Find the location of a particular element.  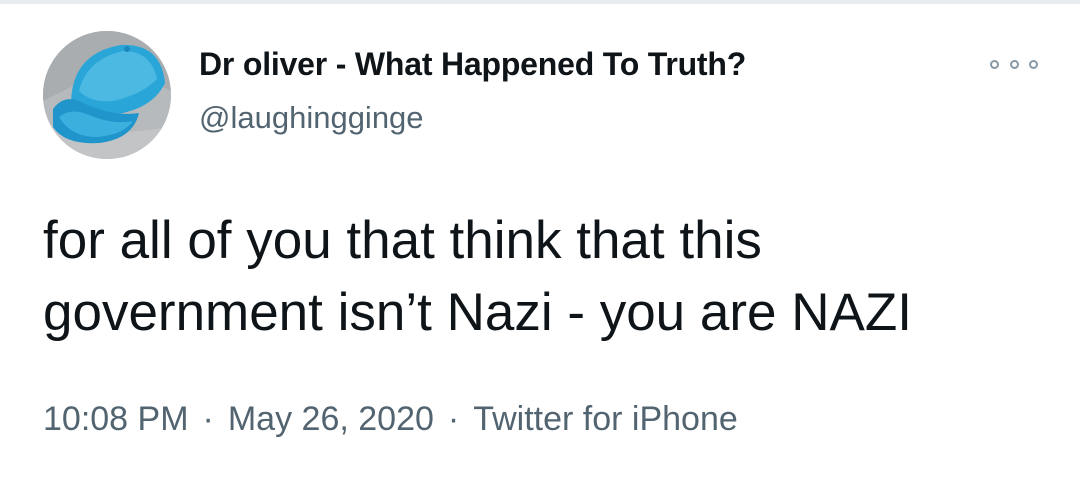

tweet-time: 10:08 PM is located at coordinates (116, 419).